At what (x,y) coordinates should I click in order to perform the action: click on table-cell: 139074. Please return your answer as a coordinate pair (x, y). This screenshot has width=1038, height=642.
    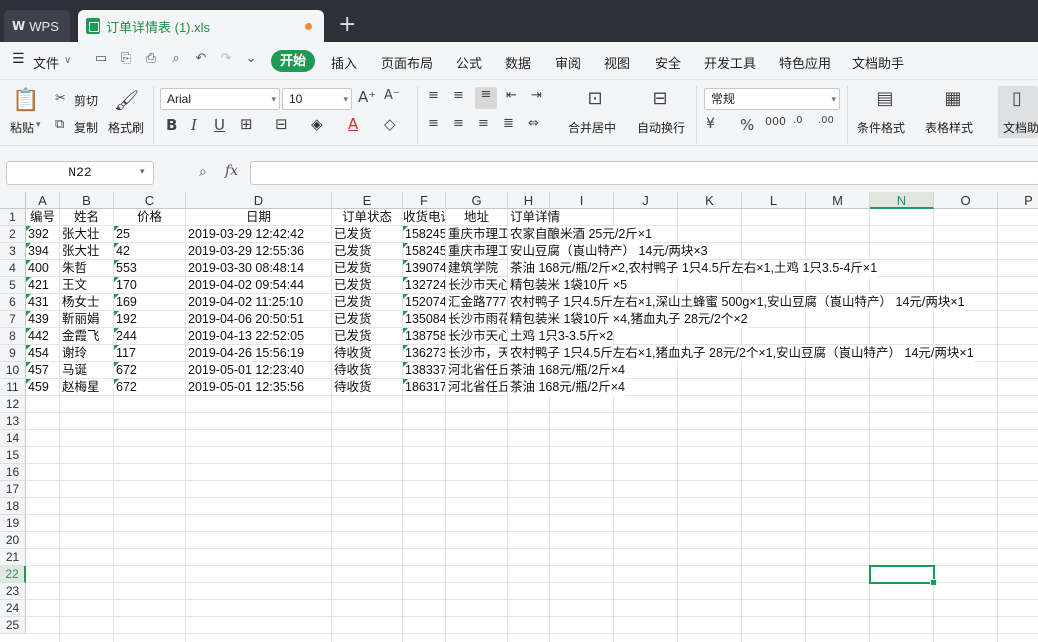
    Looking at the image, I should click on (424, 268).